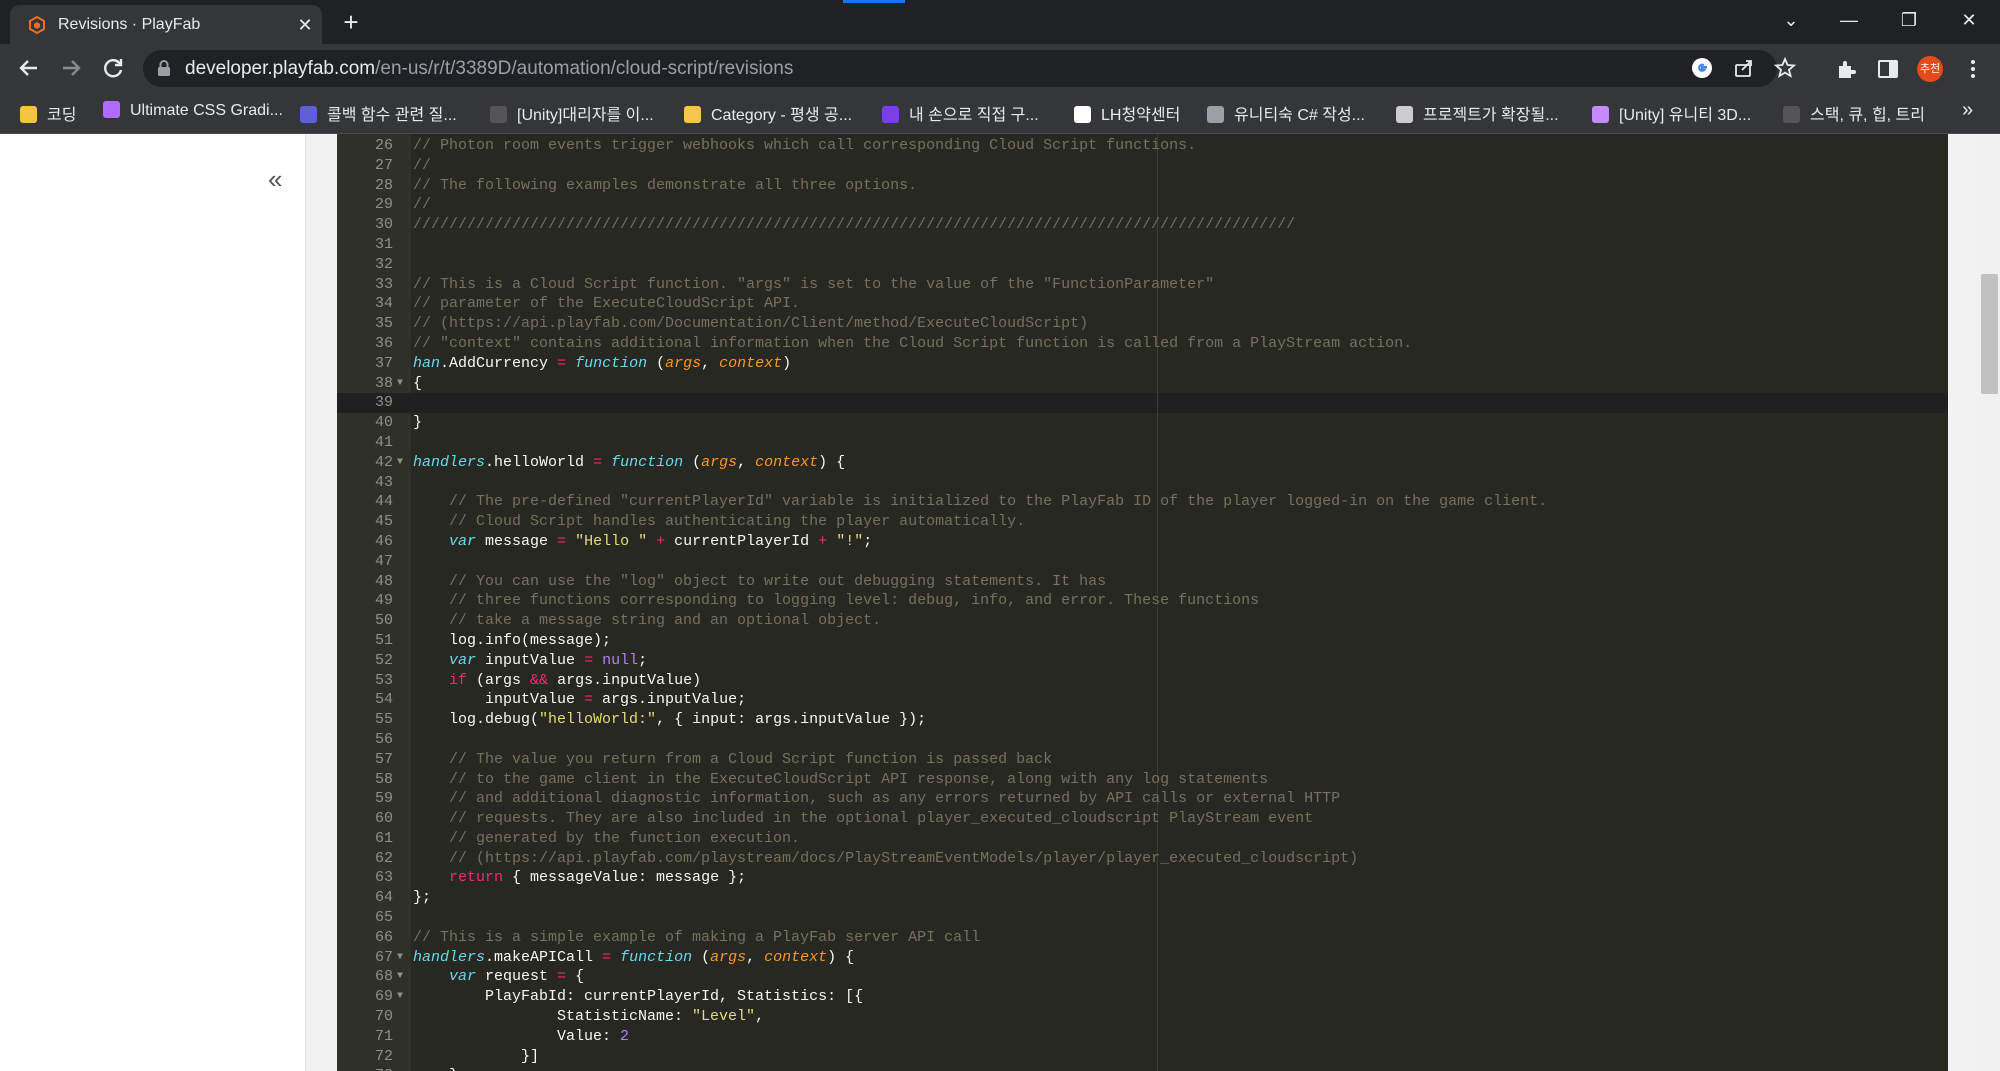 The height and width of the screenshot is (1071, 2000). What do you see at coordinates (1973, 69) in the screenshot?
I see `menu-kebab-icon` at bounding box center [1973, 69].